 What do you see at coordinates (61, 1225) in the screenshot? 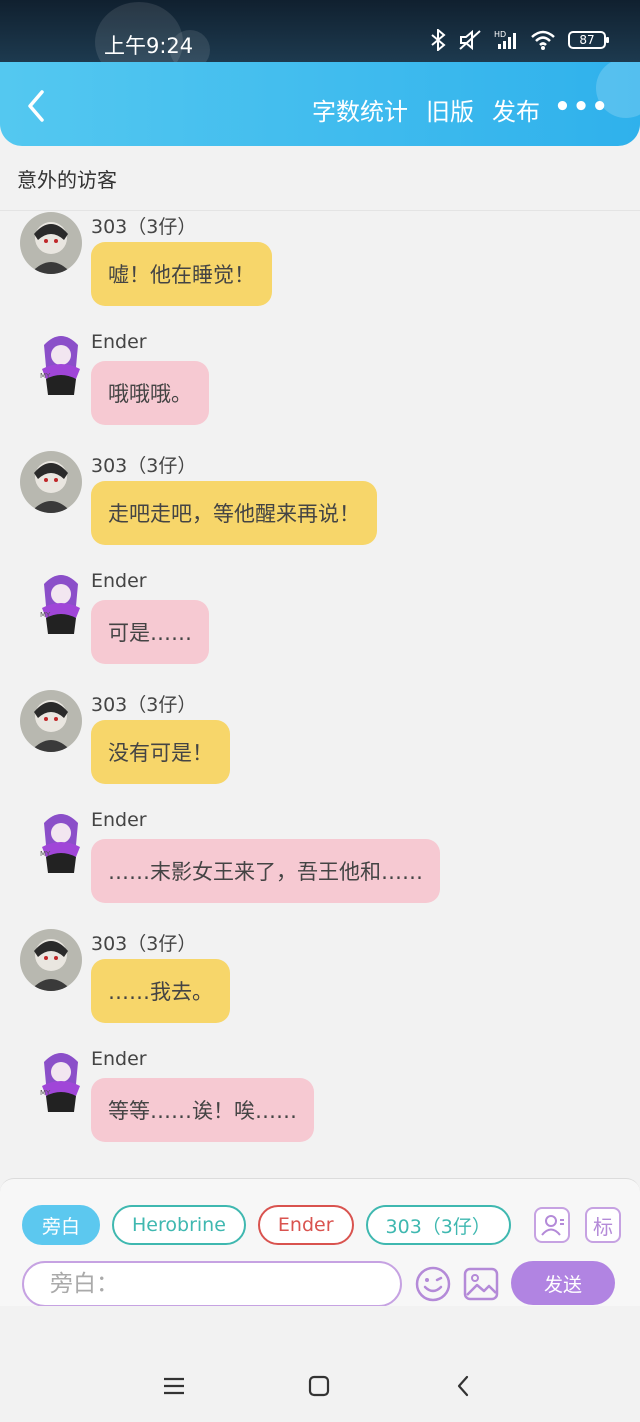
I see `character-chip-narration: 旁白` at bounding box center [61, 1225].